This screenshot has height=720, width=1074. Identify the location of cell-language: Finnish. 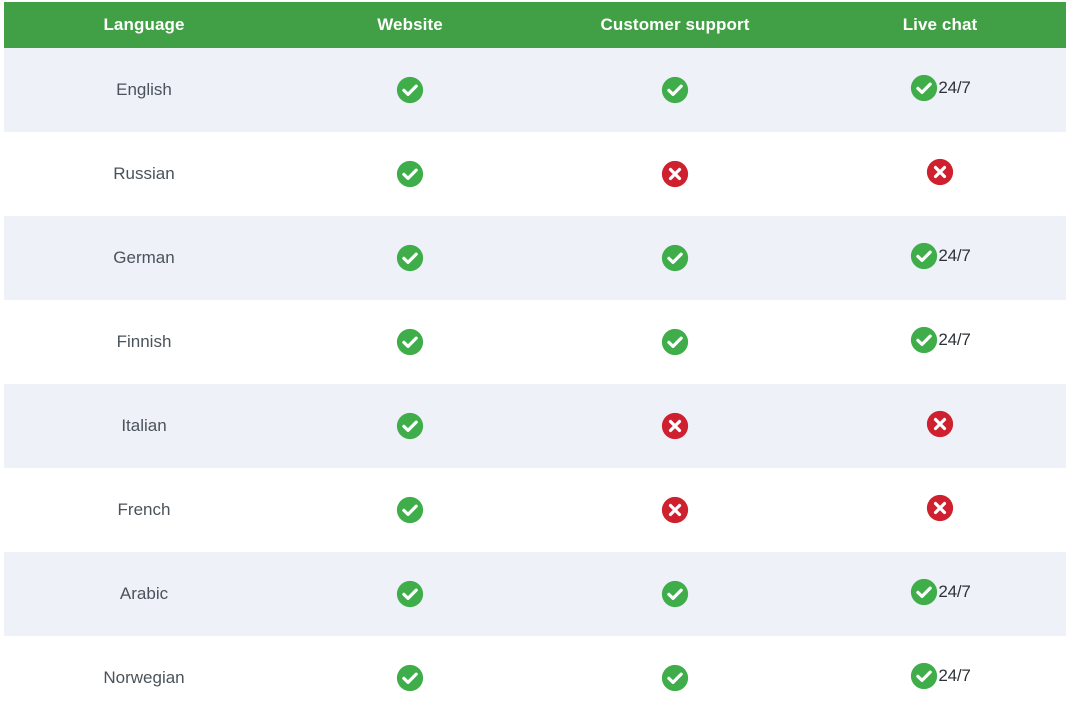
(144, 341).